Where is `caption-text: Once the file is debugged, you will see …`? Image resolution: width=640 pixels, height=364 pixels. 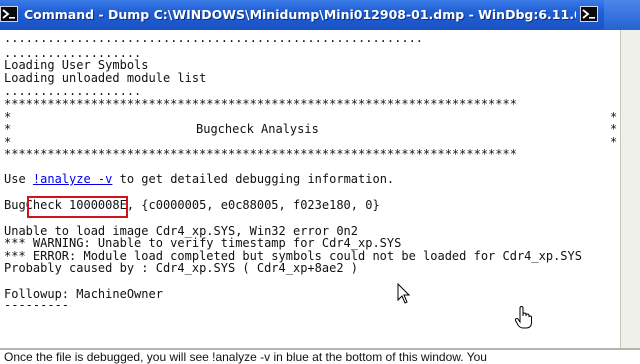
caption-text: Once the file is debugged, you will see … is located at coordinates (245, 357).